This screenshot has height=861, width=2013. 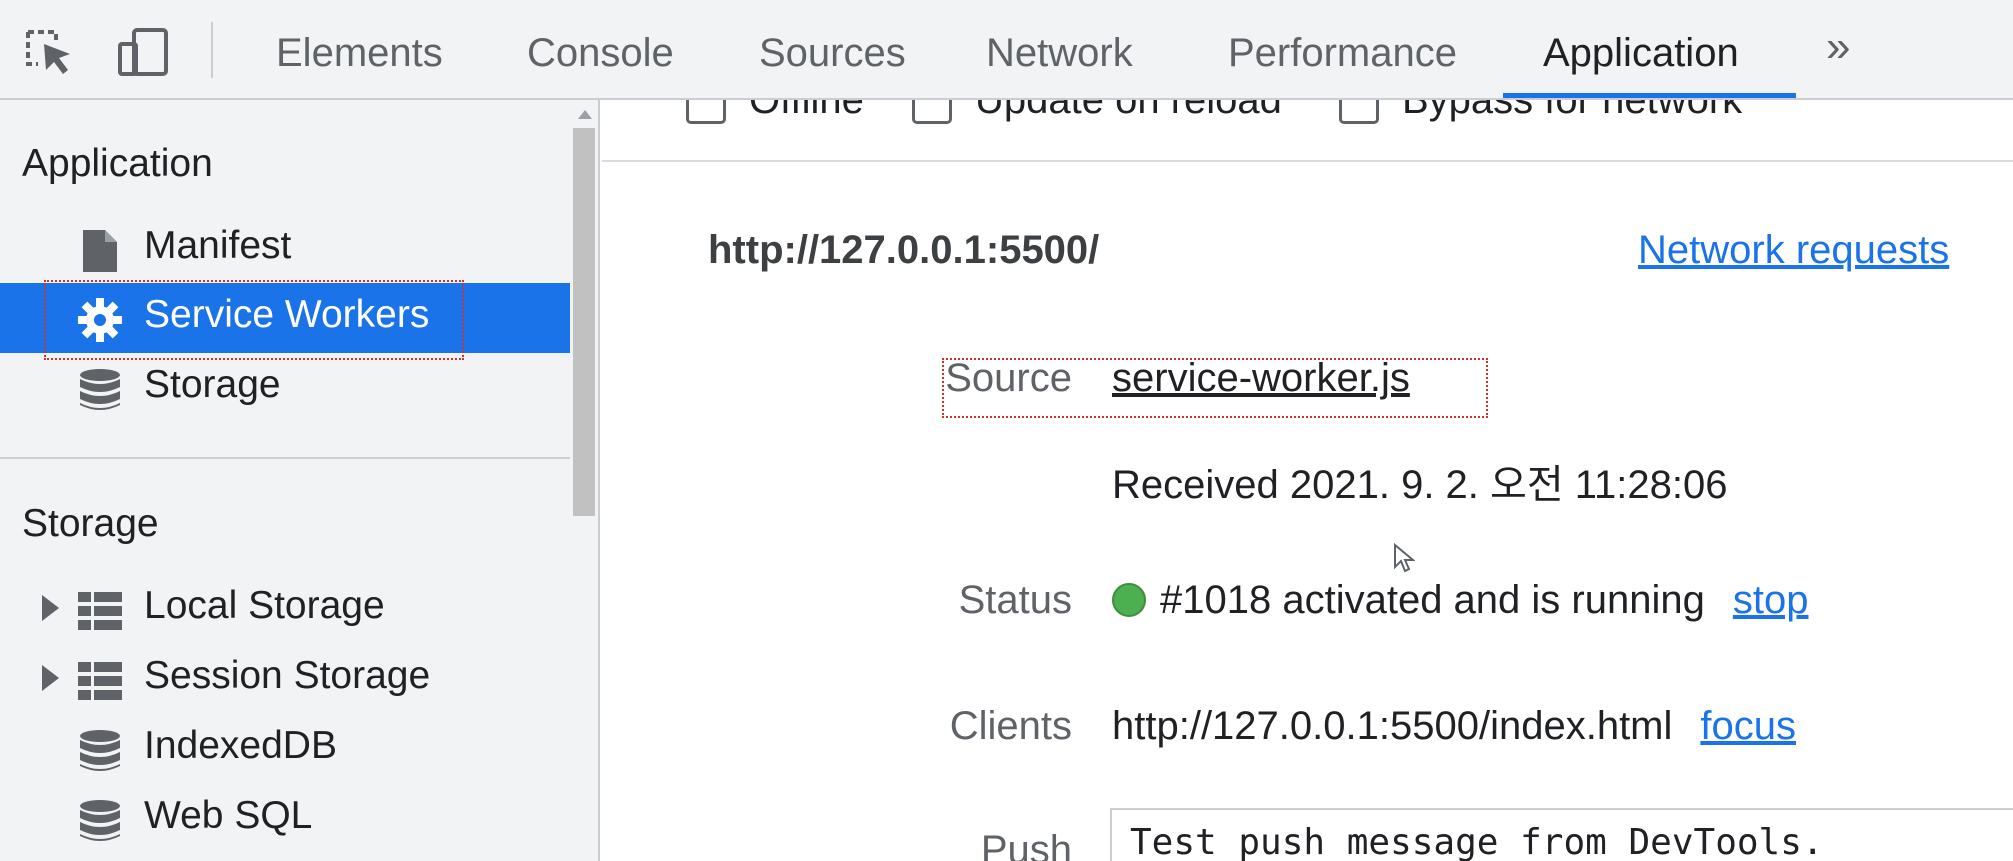 What do you see at coordinates (1392, 726) in the screenshot?
I see `client-url: http://127.0.0.1:5500/index.html` at bounding box center [1392, 726].